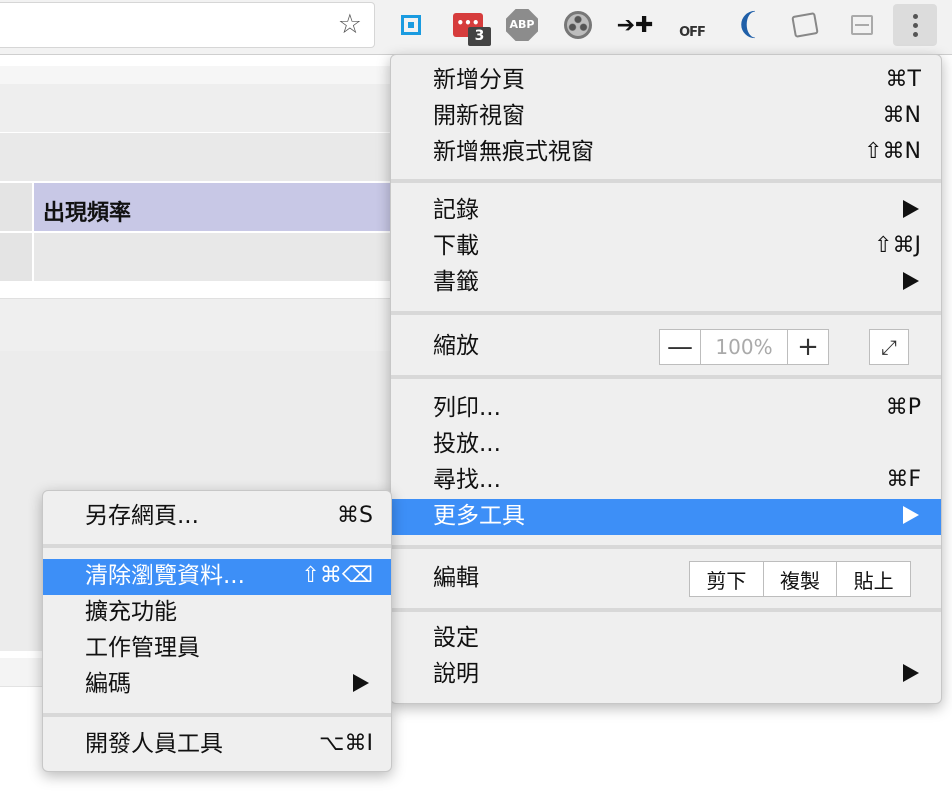  I want to click on menu-item-label: 設定, so click(456, 638).